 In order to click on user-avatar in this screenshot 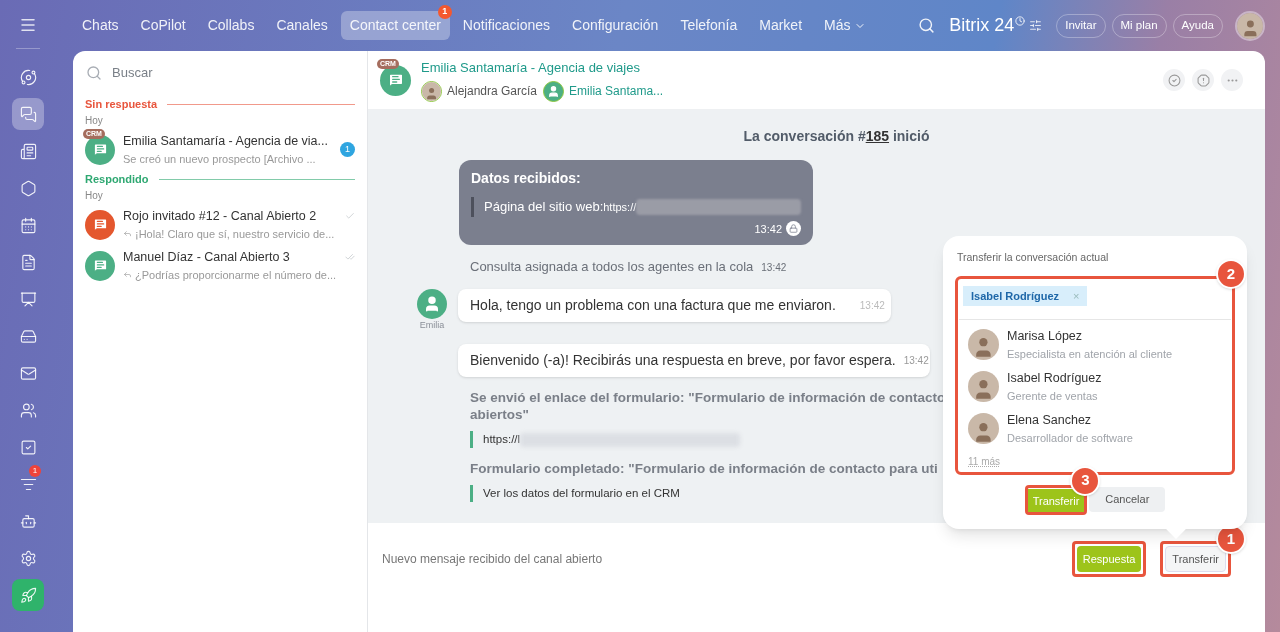, I will do `click(432, 303)`.